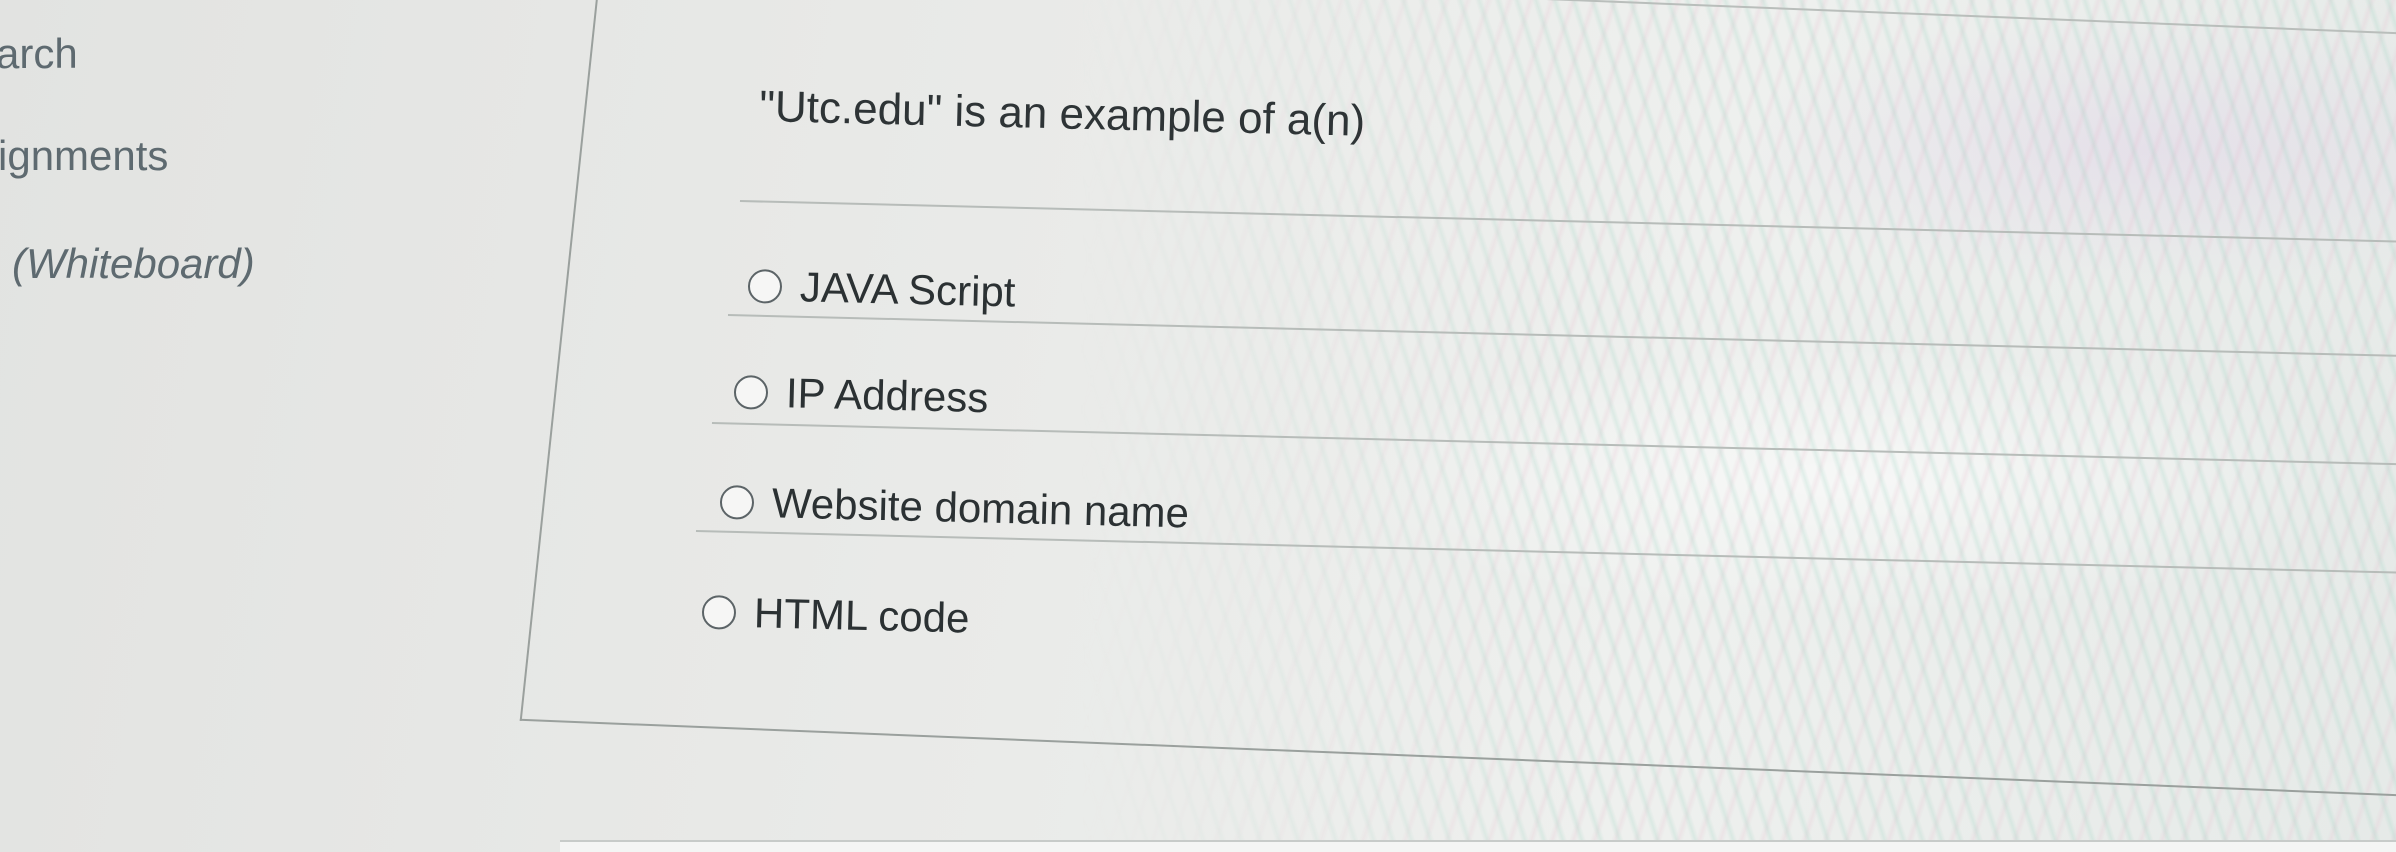 The width and height of the screenshot is (2396, 852). I want to click on bottom-bar, so click(1478, 846).